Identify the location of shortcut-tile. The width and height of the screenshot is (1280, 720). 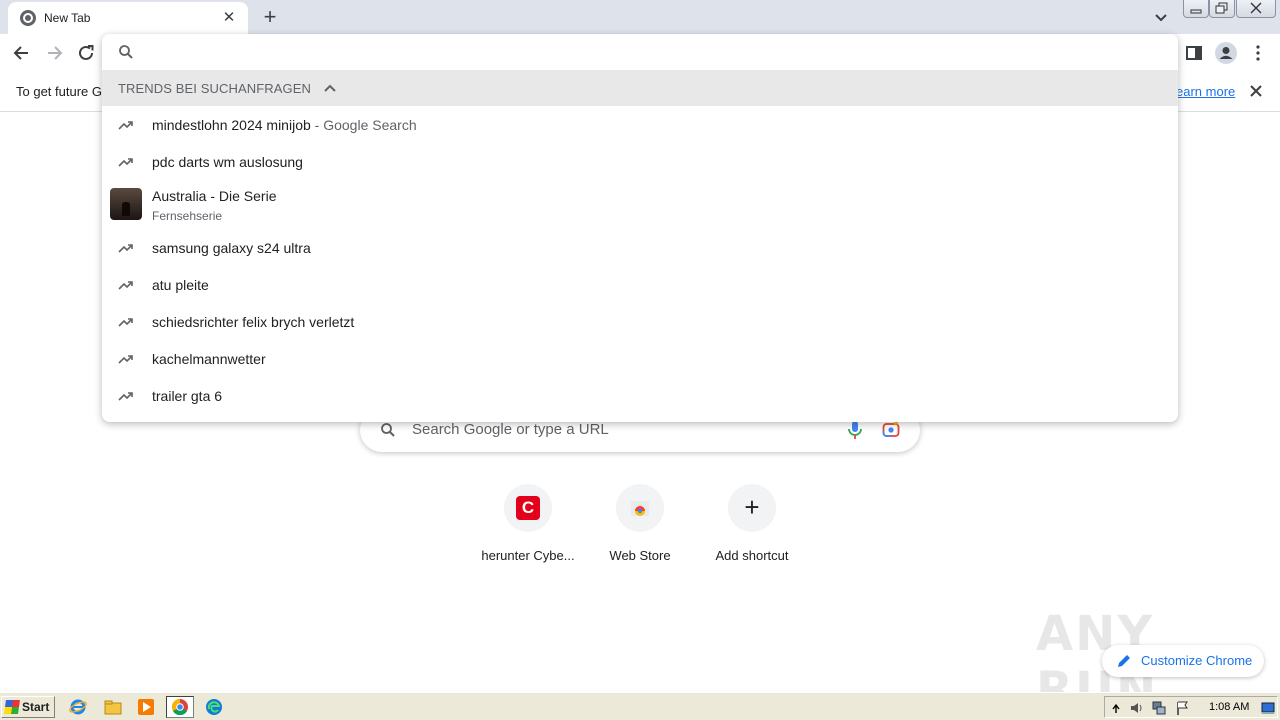
(640, 508).